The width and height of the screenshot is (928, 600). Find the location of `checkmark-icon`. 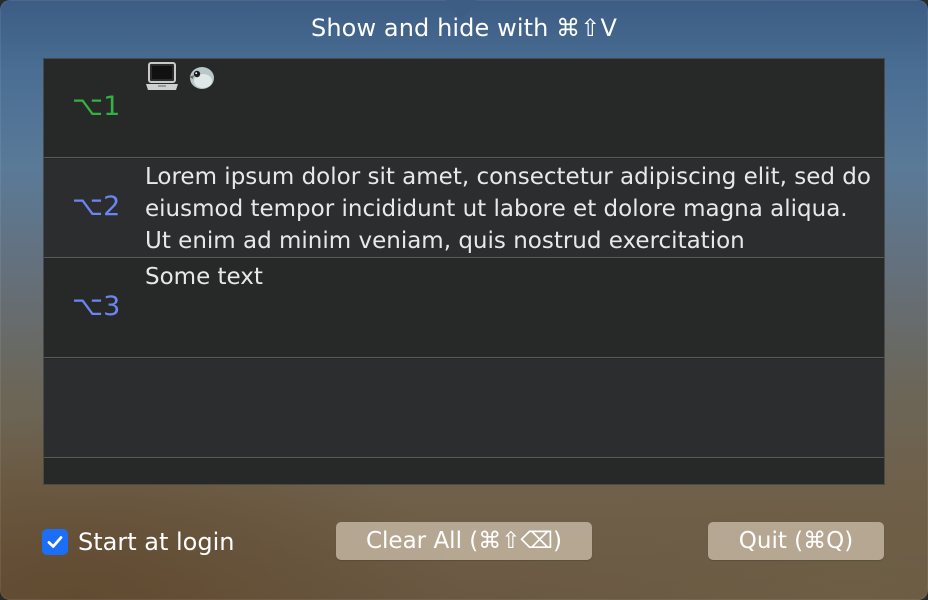

checkmark-icon is located at coordinates (55, 542).